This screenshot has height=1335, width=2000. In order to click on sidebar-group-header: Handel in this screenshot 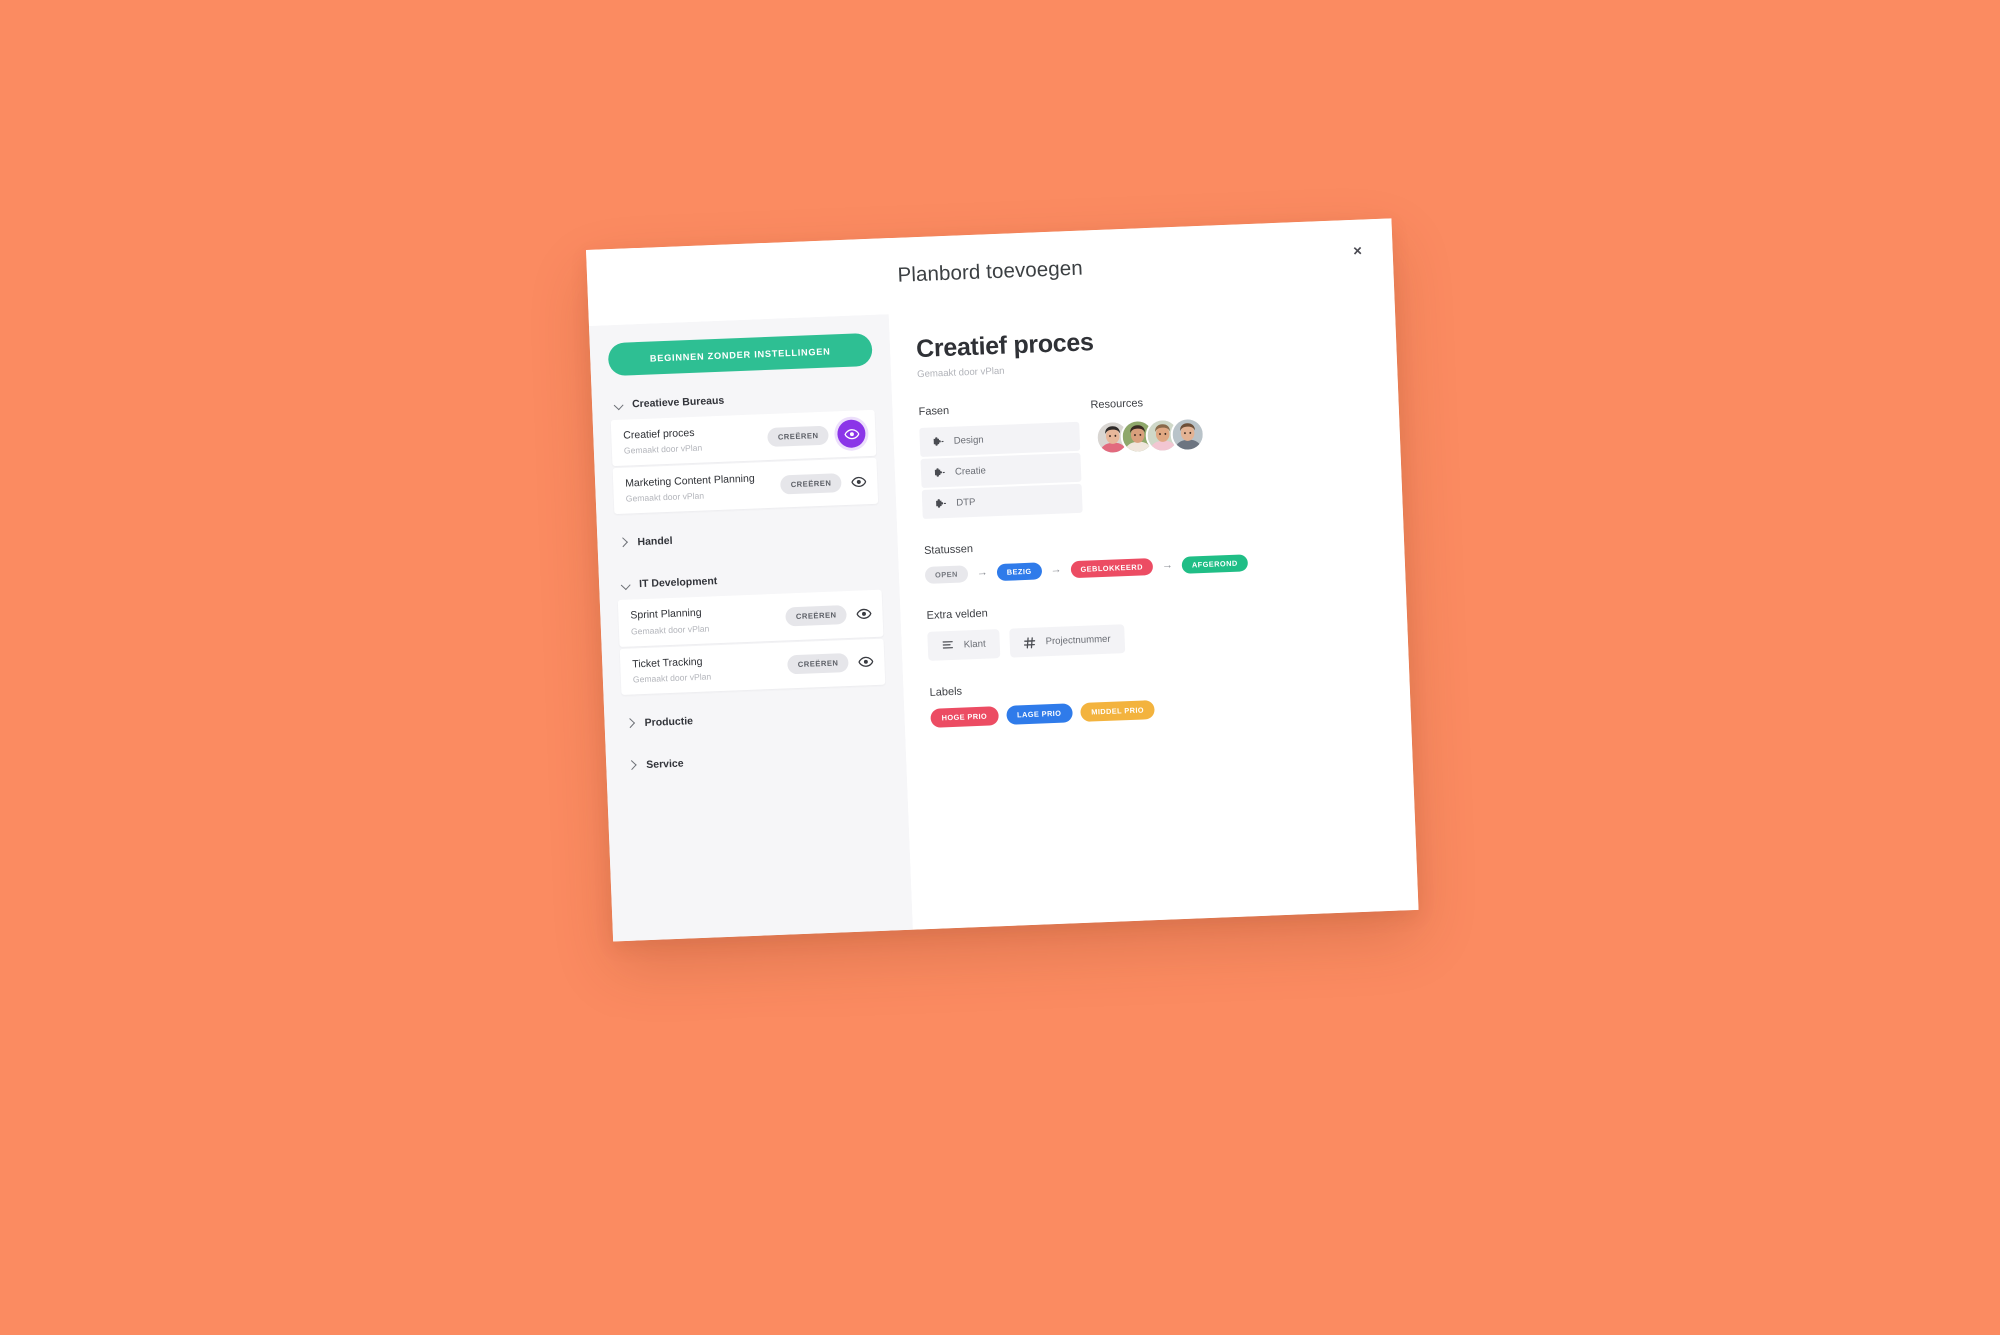, I will do `click(747, 538)`.